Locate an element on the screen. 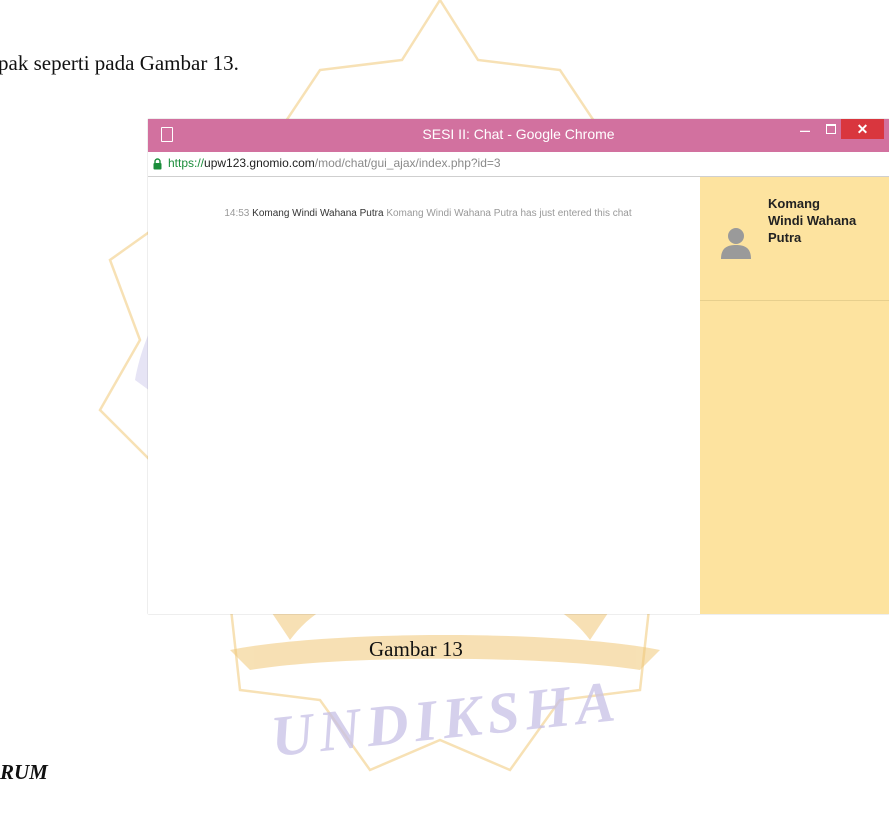  url-host: upw123.gnomio.com is located at coordinates (259, 163).